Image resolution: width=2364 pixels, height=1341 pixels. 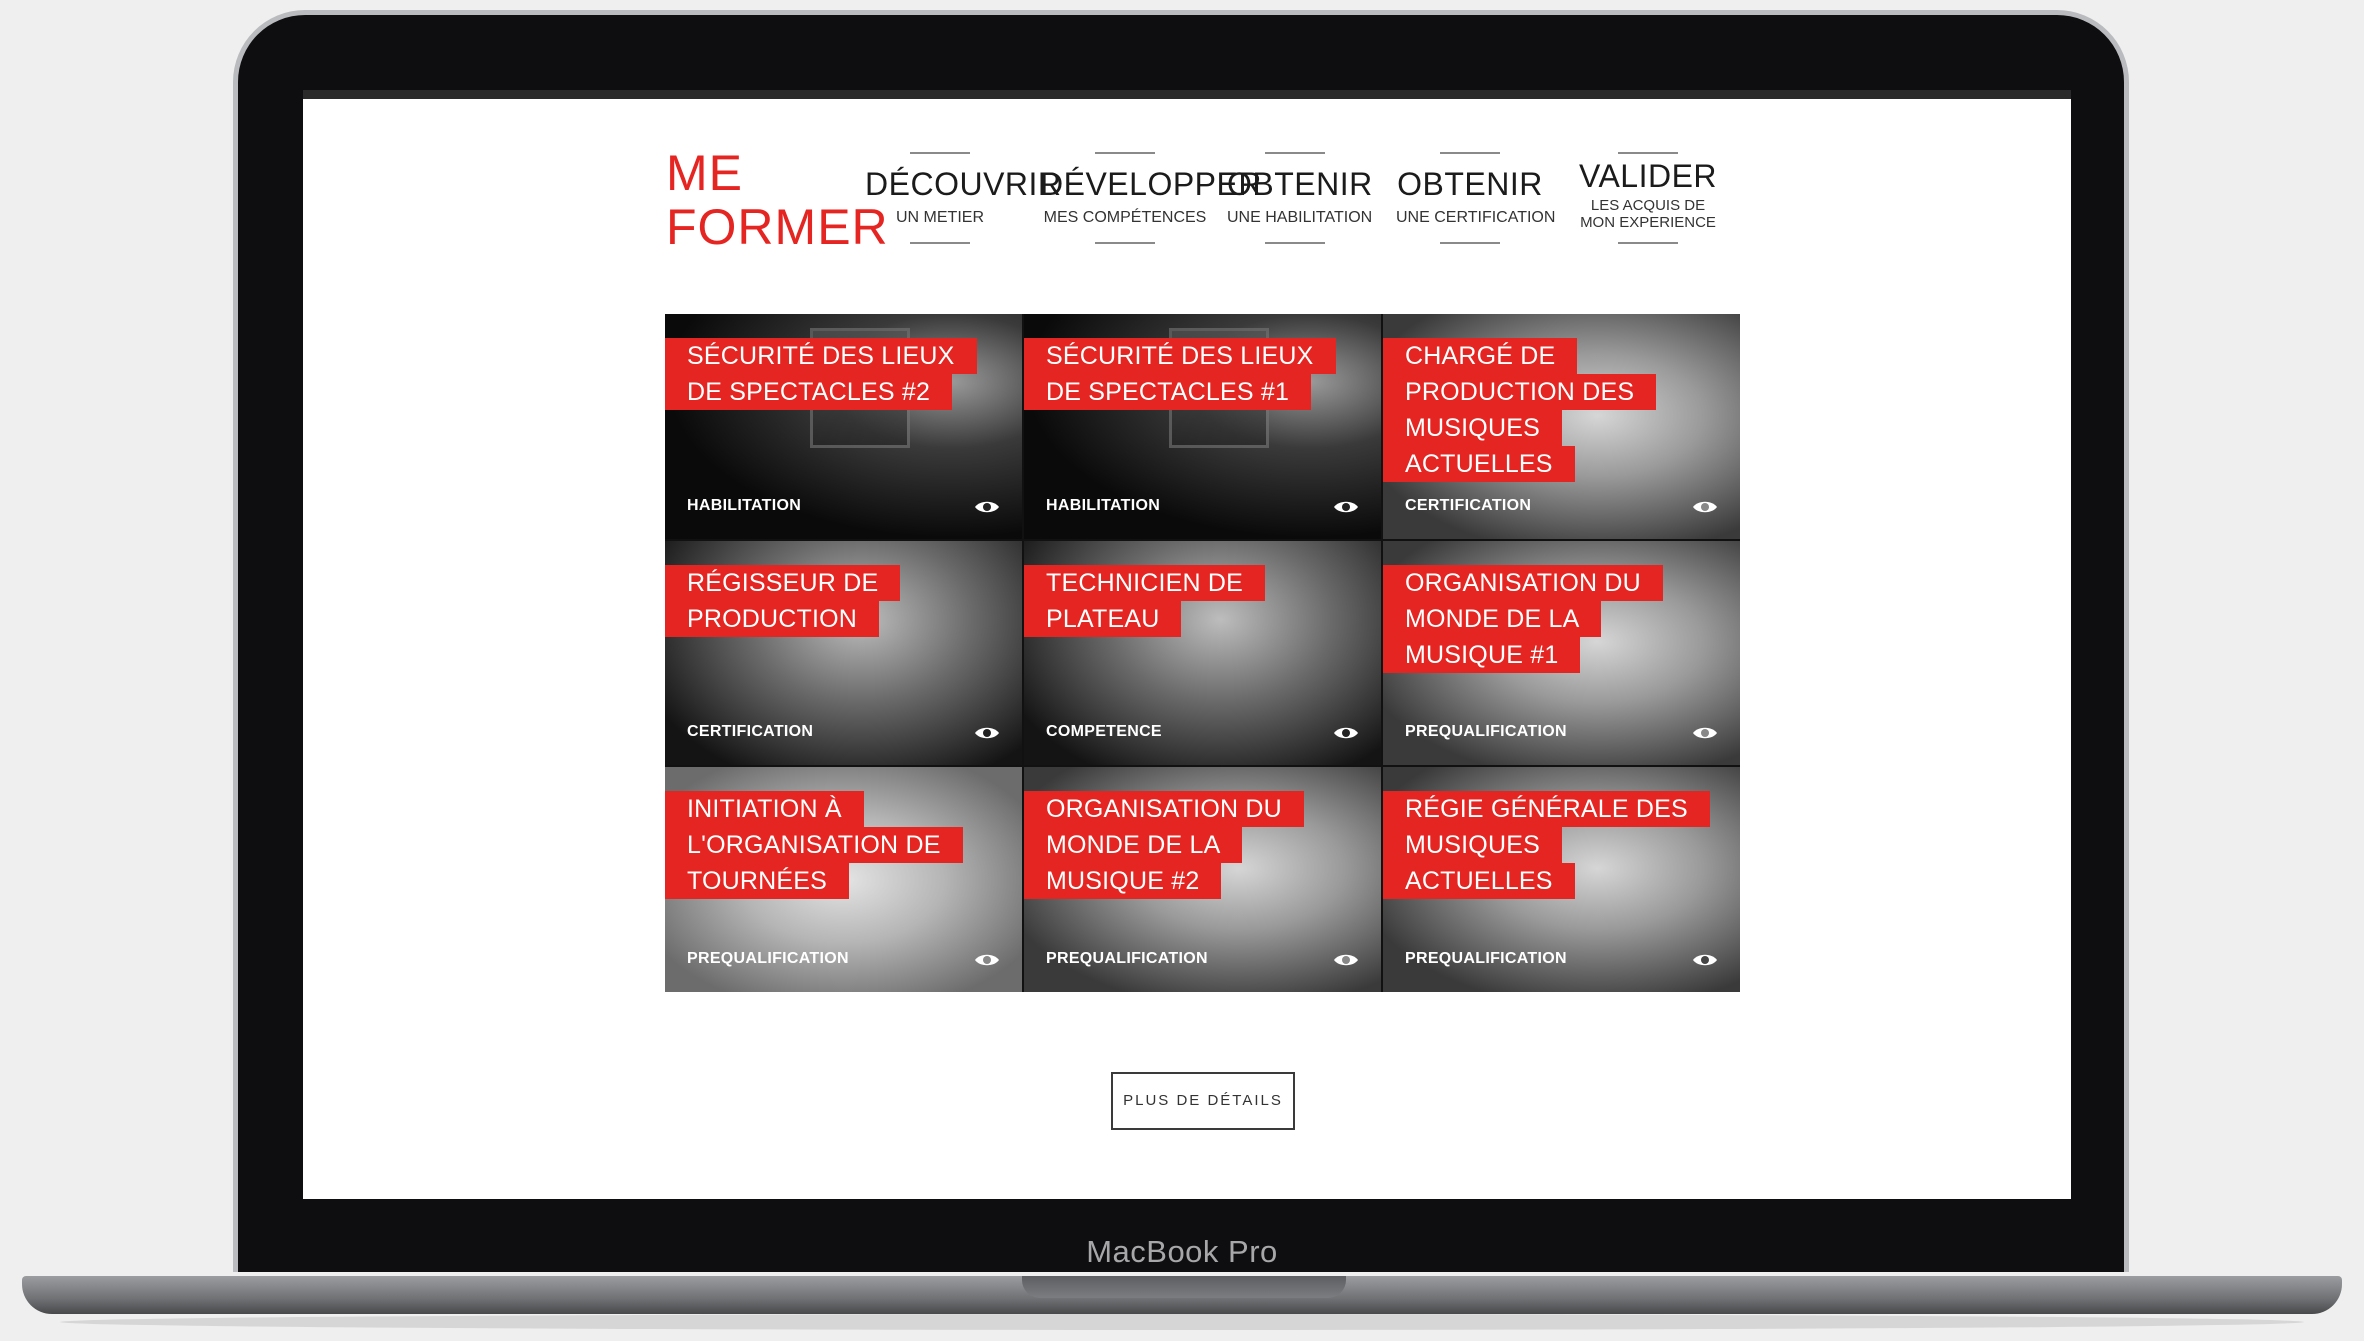 I want to click on tile-title-line: DE SPECTACLES #1, so click(x=1168, y=392).